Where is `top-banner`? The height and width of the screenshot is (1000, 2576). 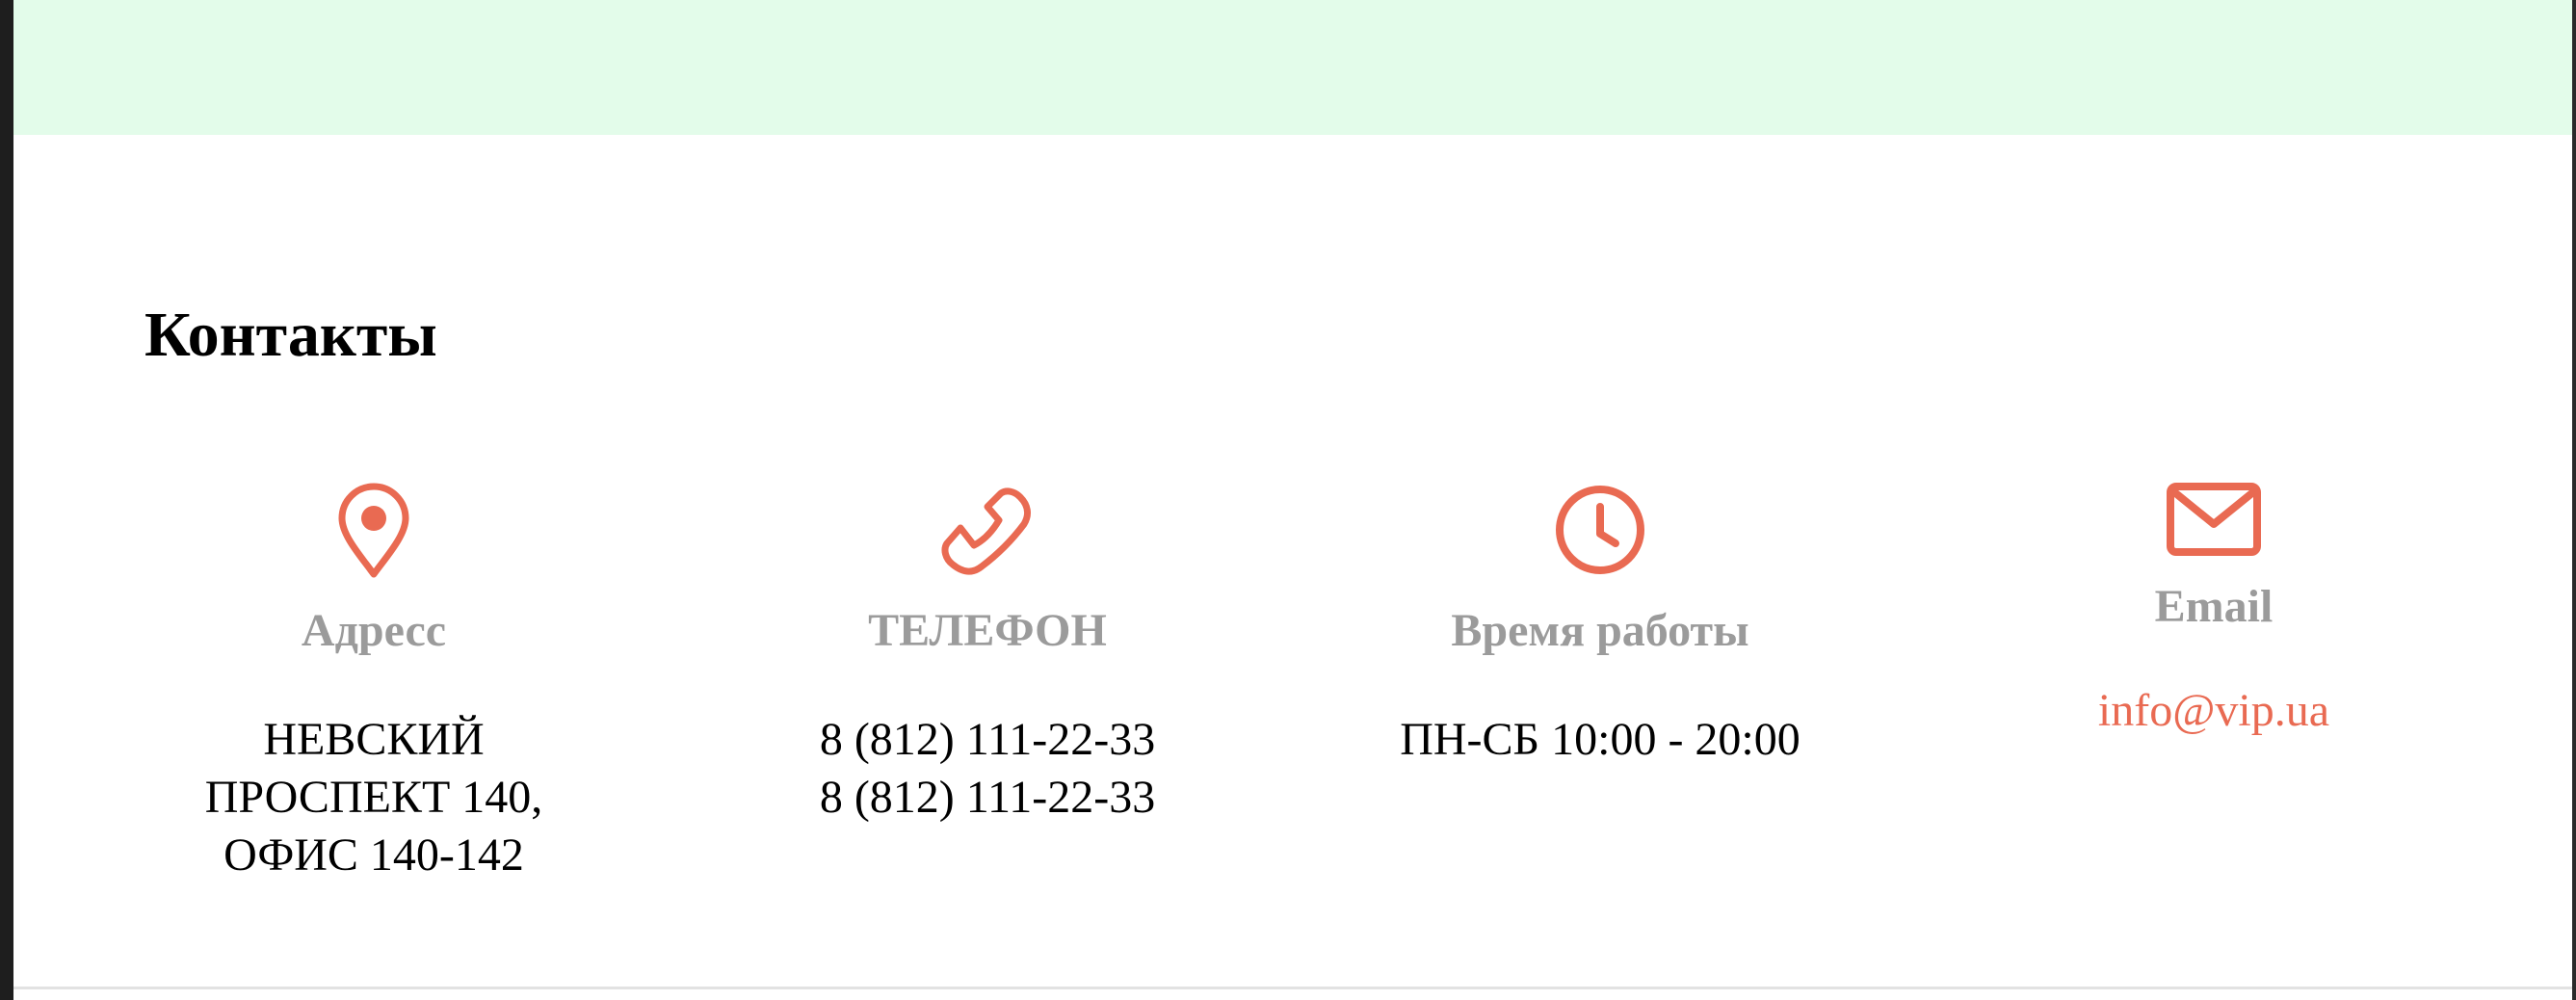
top-banner is located at coordinates (1292, 67).